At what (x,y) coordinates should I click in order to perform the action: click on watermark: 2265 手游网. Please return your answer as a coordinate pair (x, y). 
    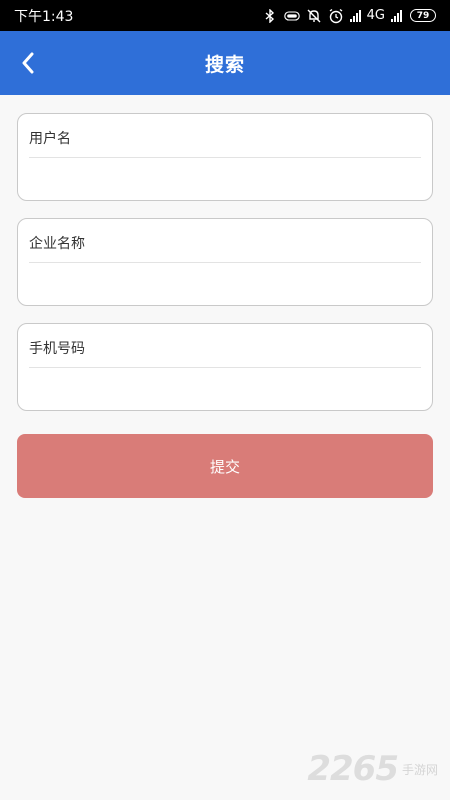
    Looking at the image, I should click on (372, 769).